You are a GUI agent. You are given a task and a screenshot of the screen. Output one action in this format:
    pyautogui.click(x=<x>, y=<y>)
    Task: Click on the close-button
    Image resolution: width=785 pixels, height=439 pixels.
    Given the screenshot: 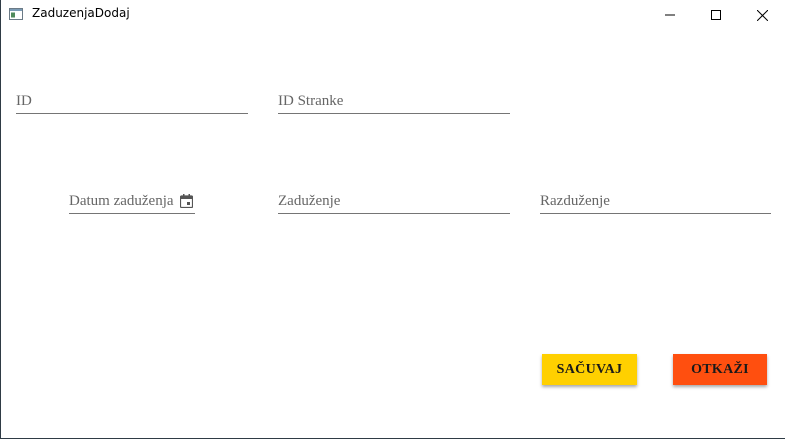 What is the action you would take?
    pyautogui.click(x=762, y=15)
    